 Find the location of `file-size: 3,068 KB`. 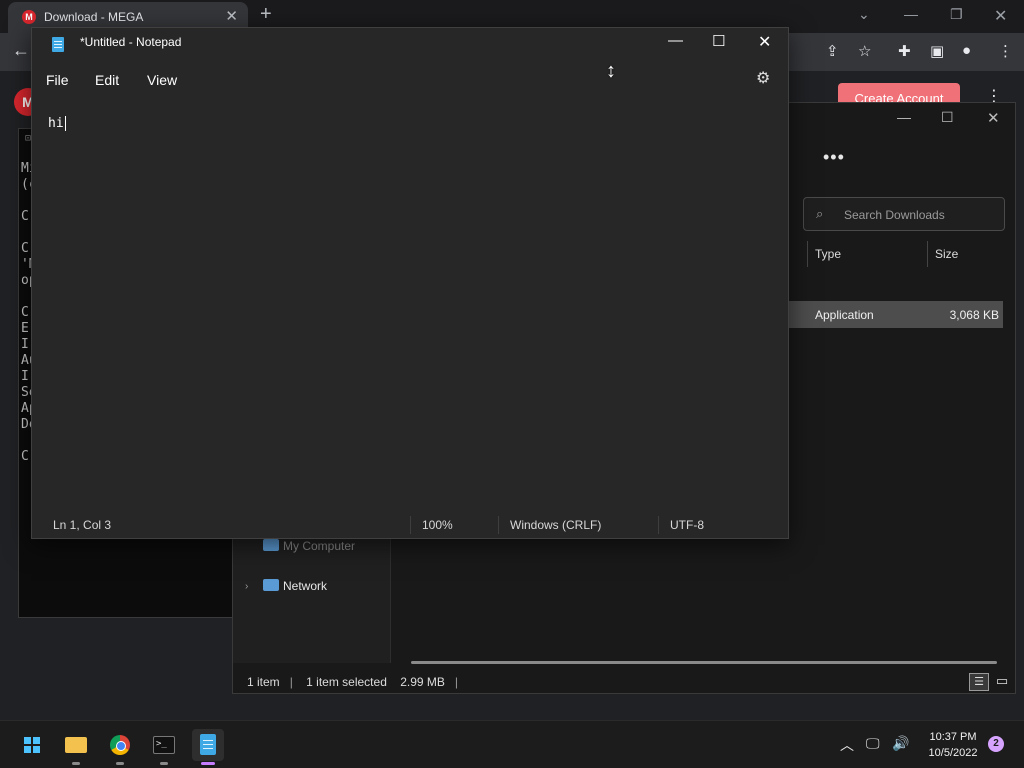

file-size: 3,068 KB is located at coordinates (974, 315).